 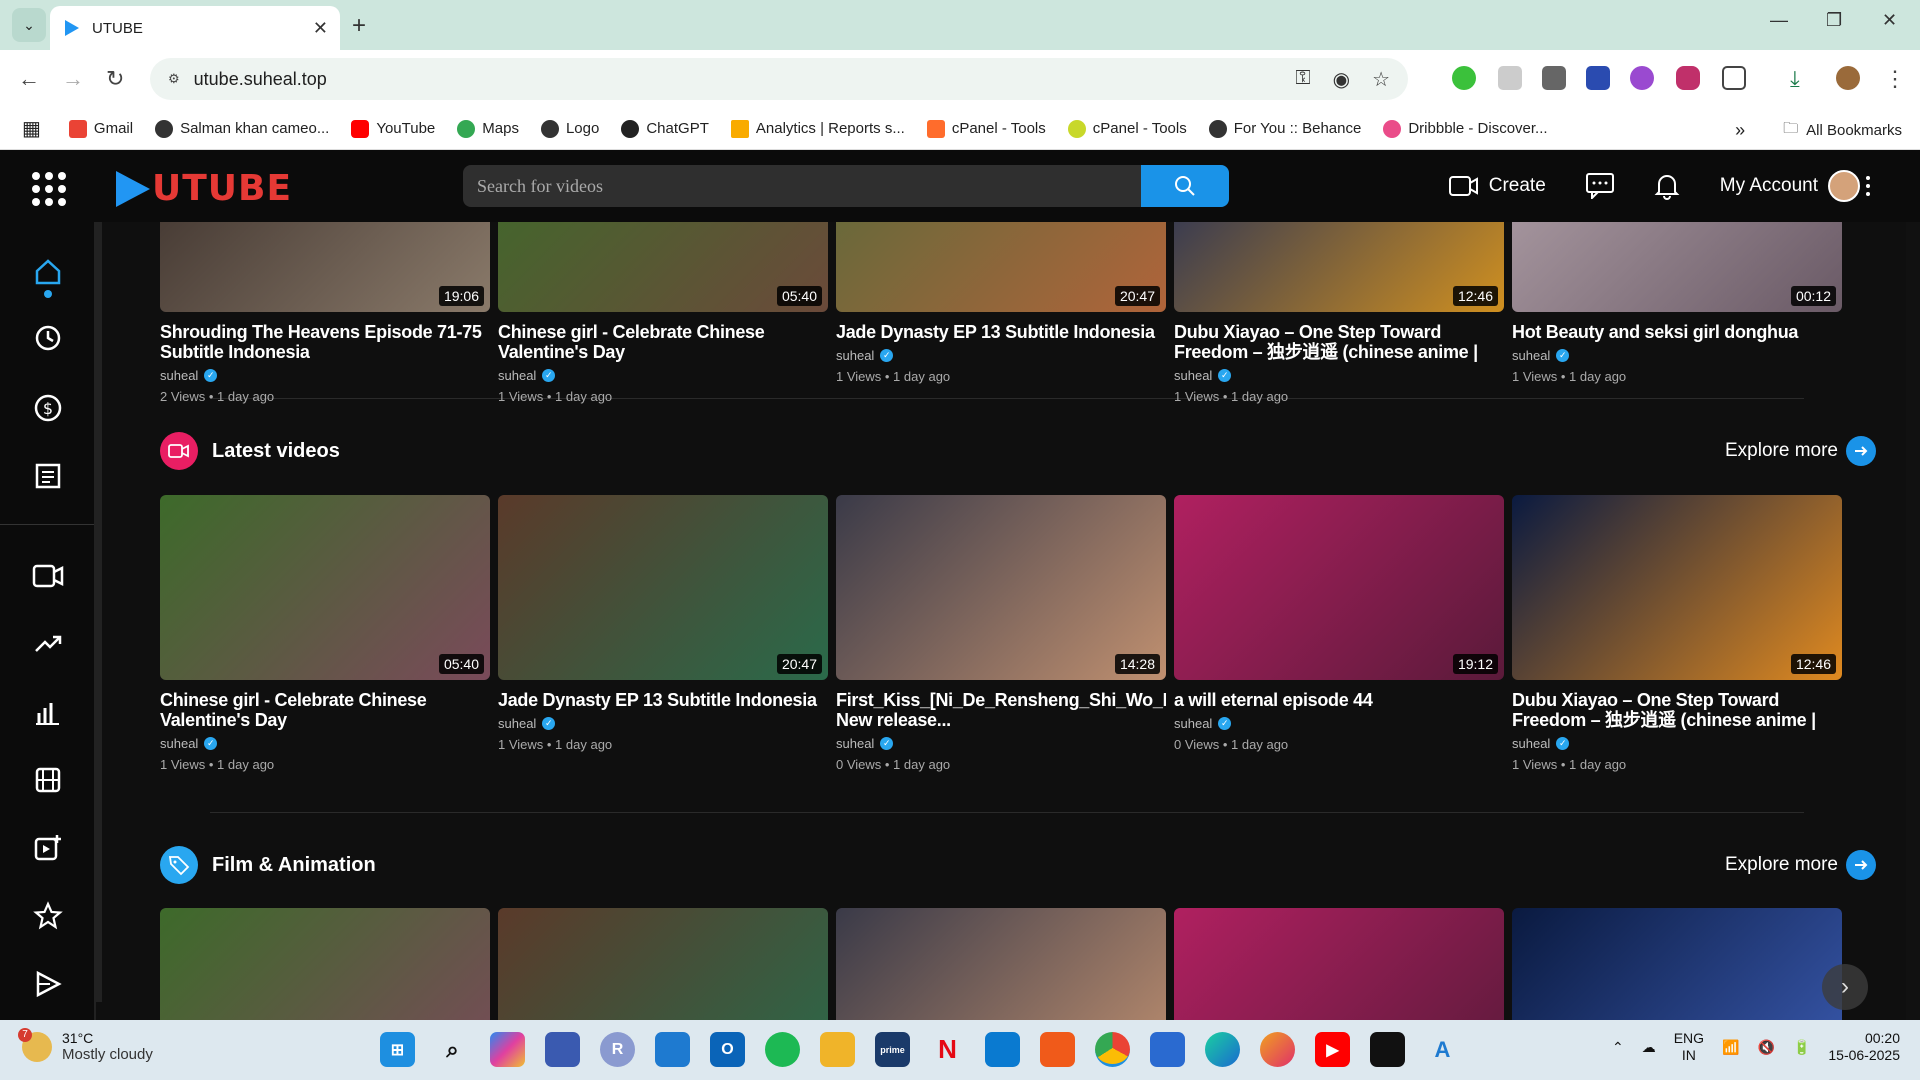 I want to click on youtube-app-icon: ▶, so click(x=1332, y=1049).